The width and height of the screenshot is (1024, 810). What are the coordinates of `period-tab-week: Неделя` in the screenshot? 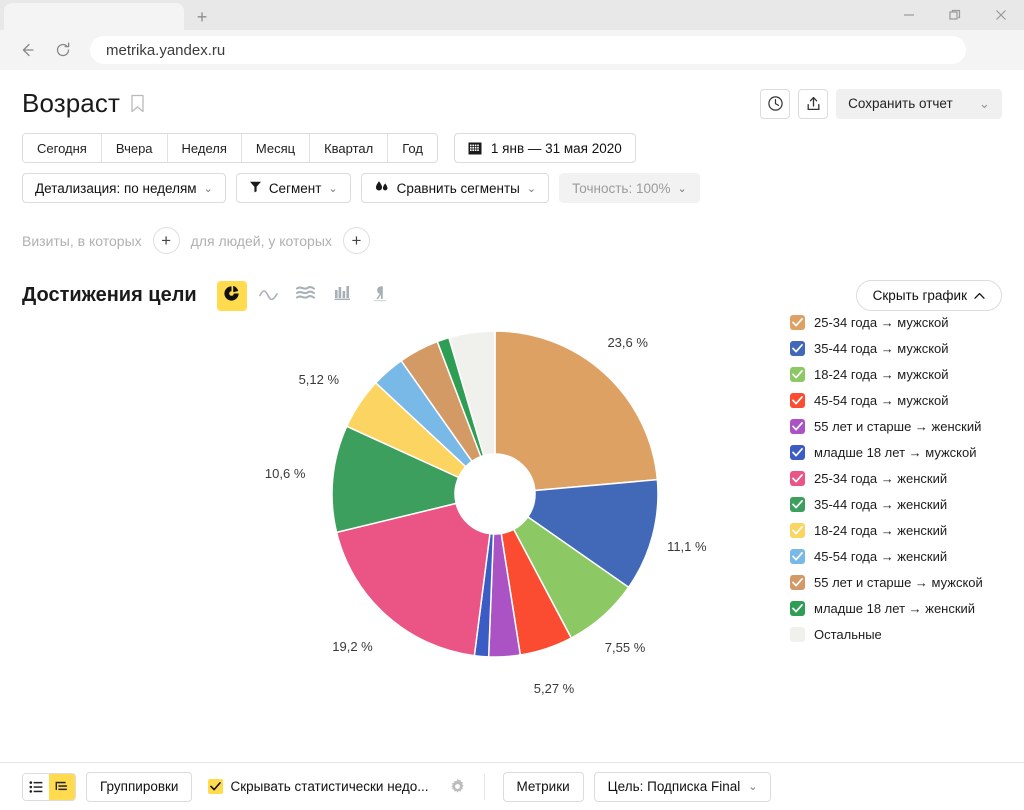 It's located at (204, 148).